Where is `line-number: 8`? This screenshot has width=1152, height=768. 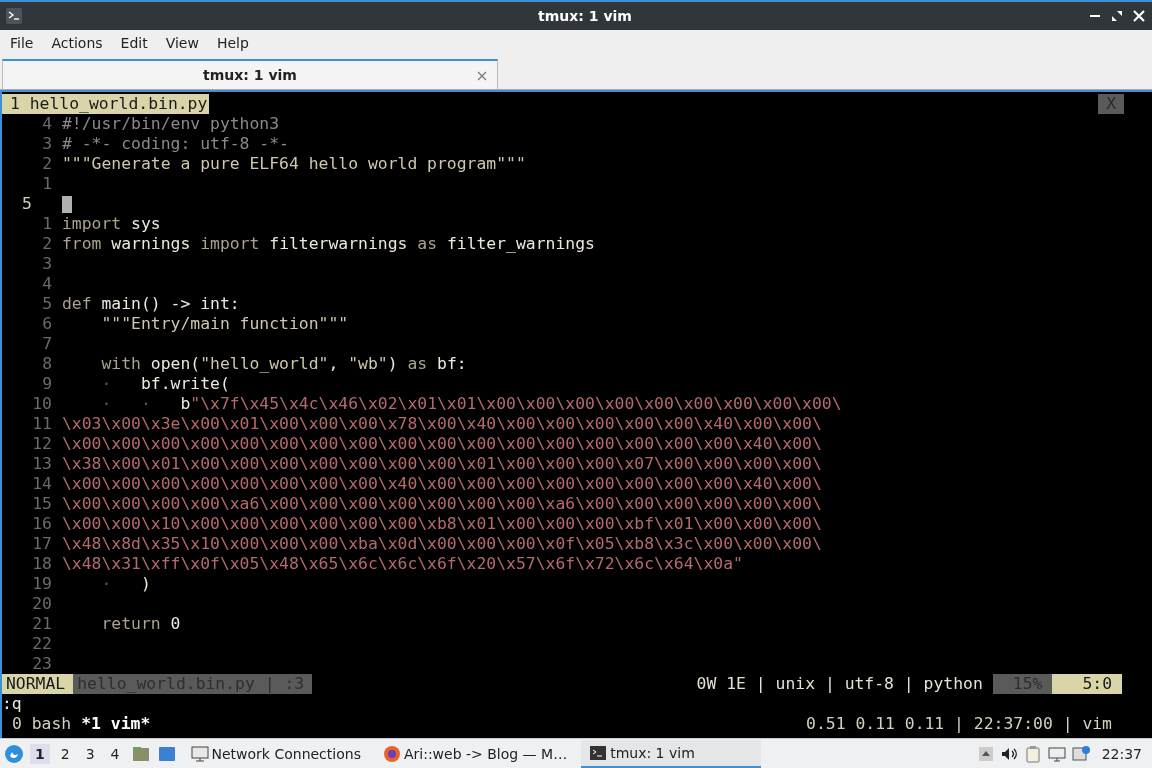
line-number: 8 is located at coordinates (47, 364).